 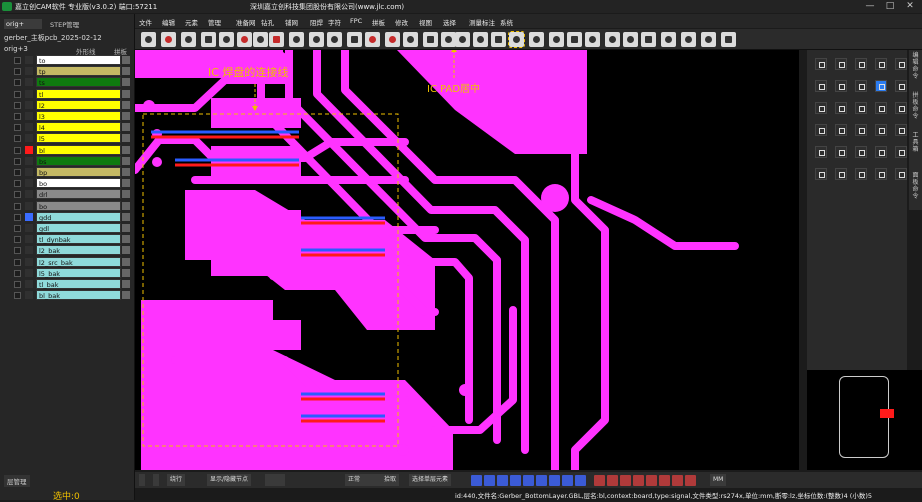 I want to click on layer-row: tl_bak, so click(x=72, y=284).